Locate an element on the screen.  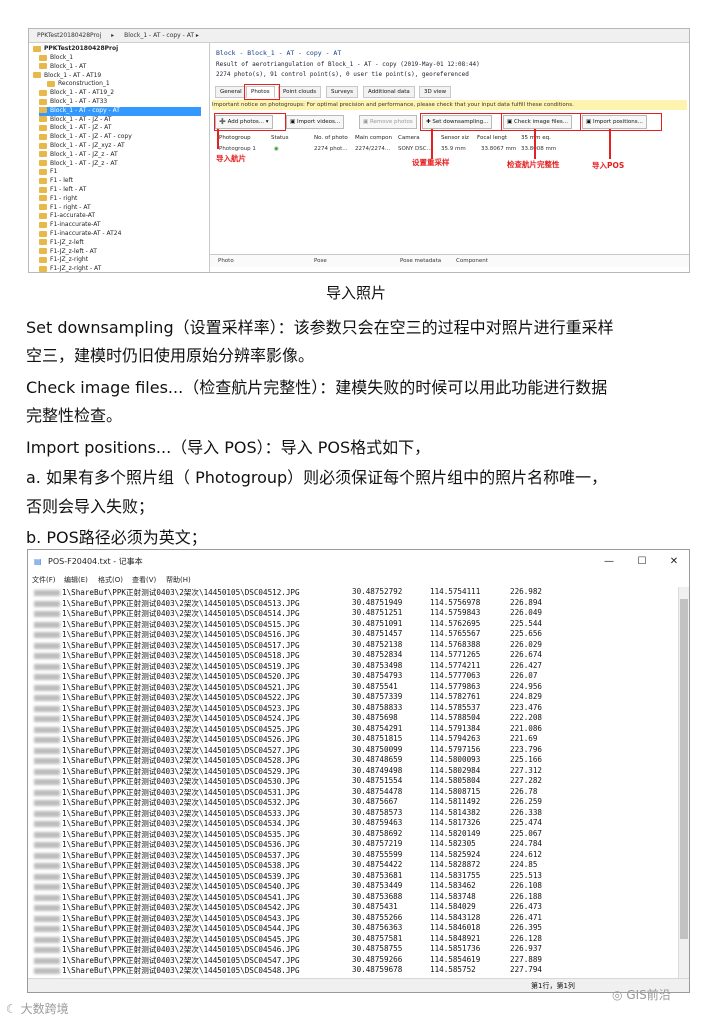
tree-item: Reconstruction_1 is located at coordinates (78, 84).